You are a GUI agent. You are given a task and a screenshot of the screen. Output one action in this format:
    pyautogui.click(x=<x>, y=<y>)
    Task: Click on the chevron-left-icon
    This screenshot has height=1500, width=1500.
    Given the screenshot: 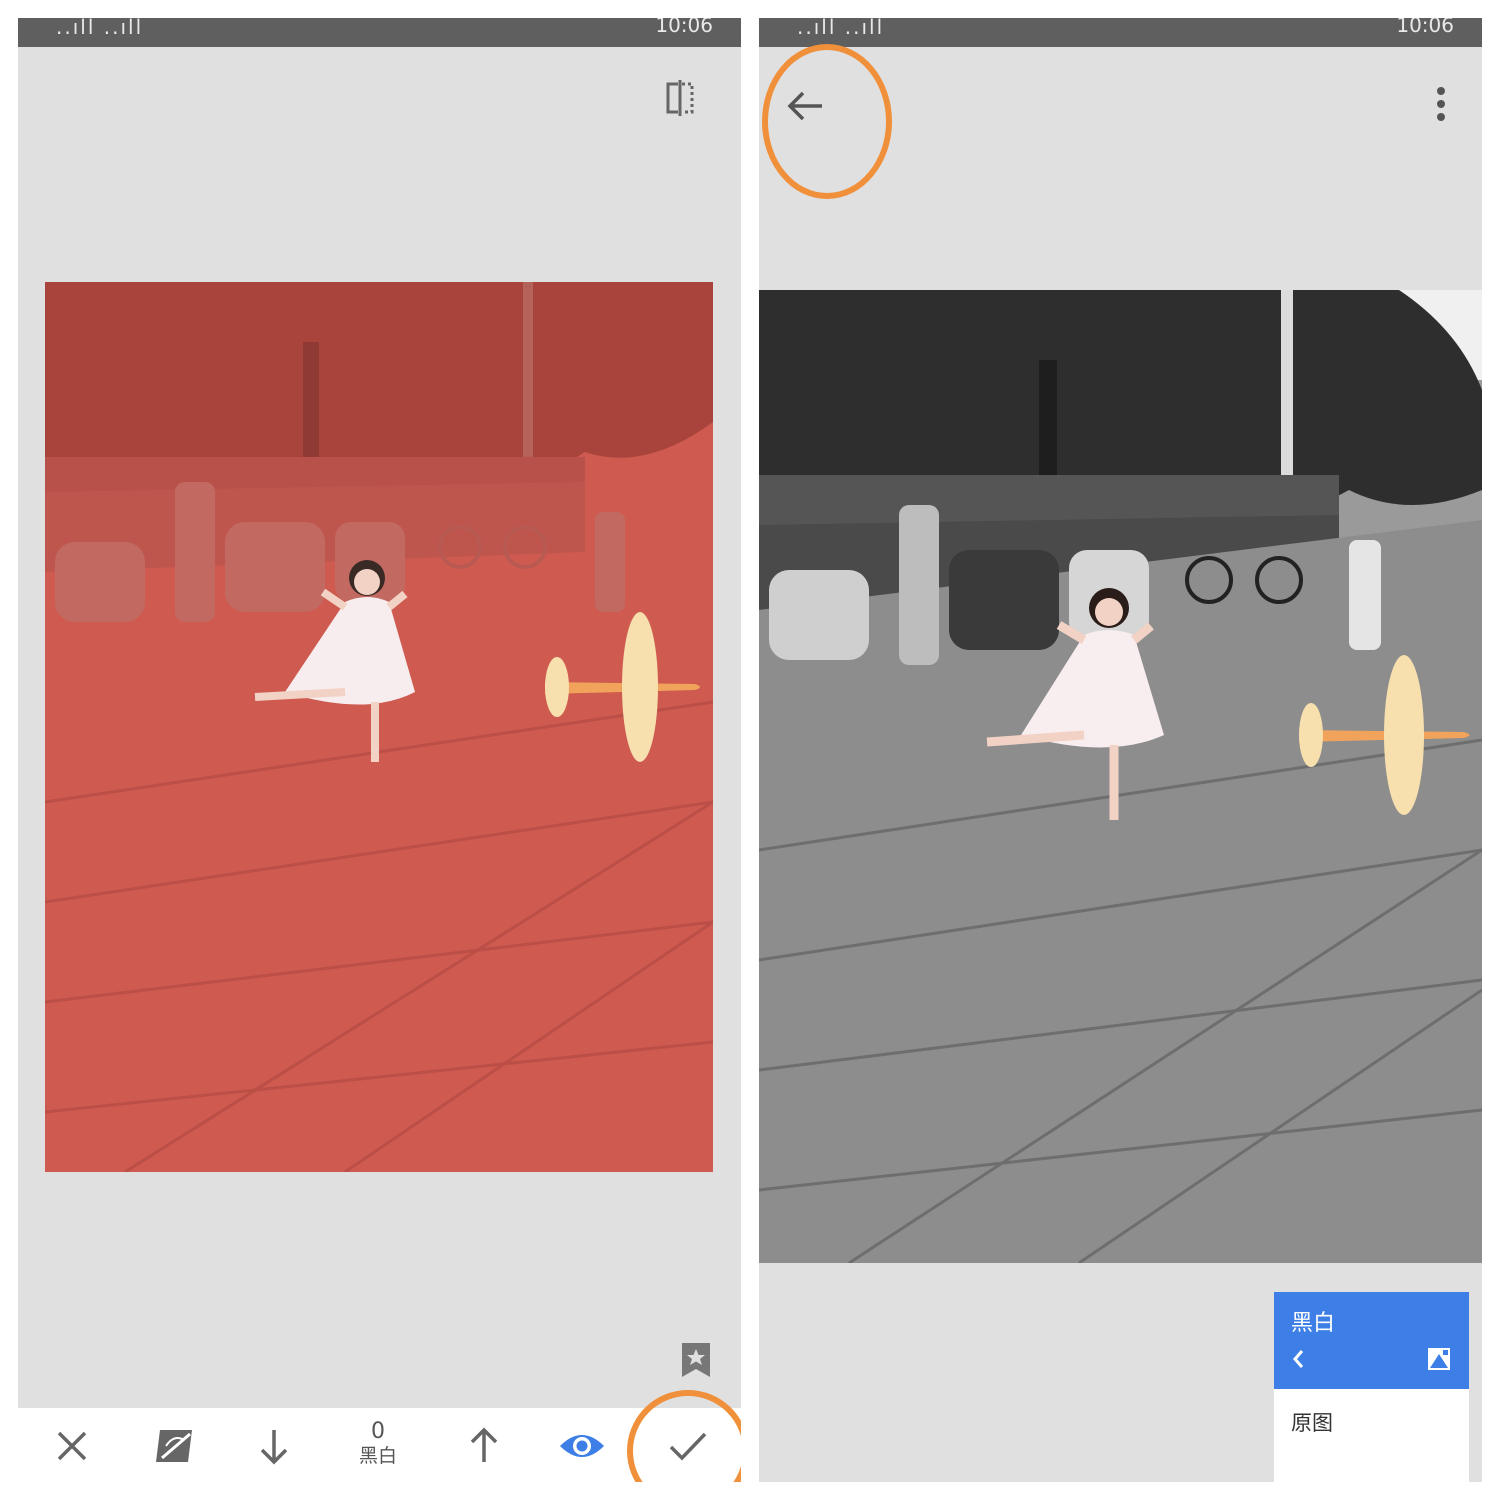 What is the action you would take?
    pyautogui.click(x=1298, y=1359)
    